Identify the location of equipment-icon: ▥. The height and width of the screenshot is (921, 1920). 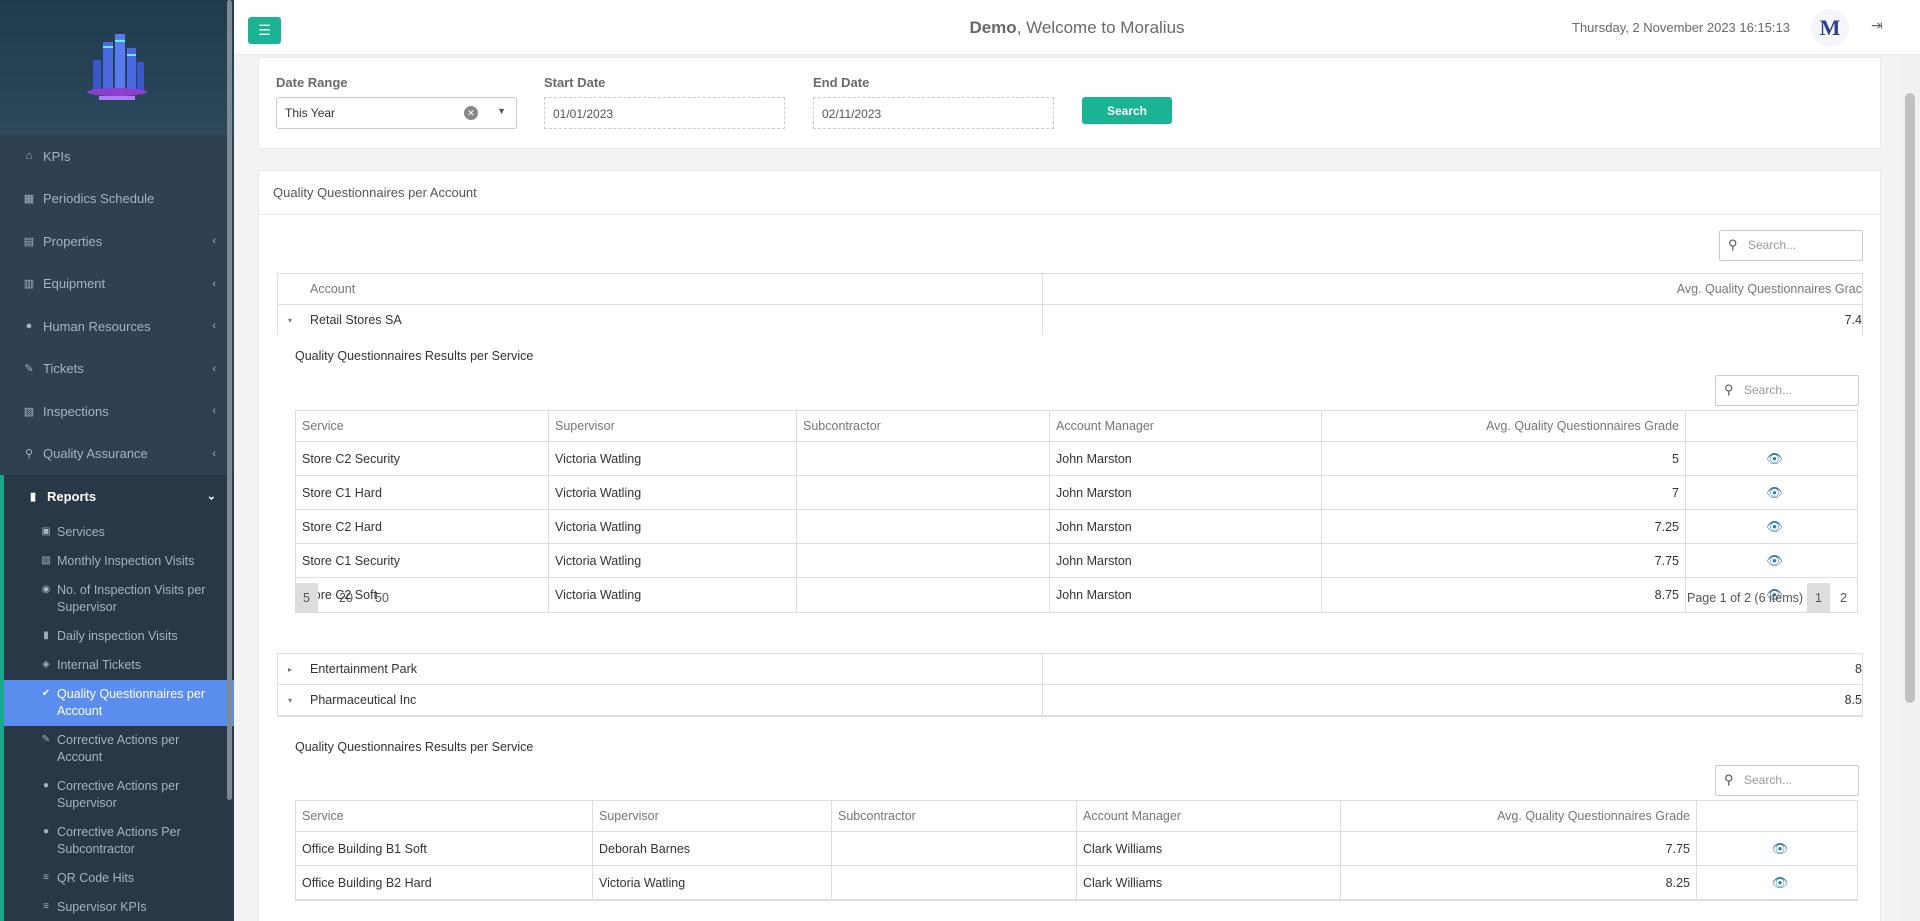
(29, 284).